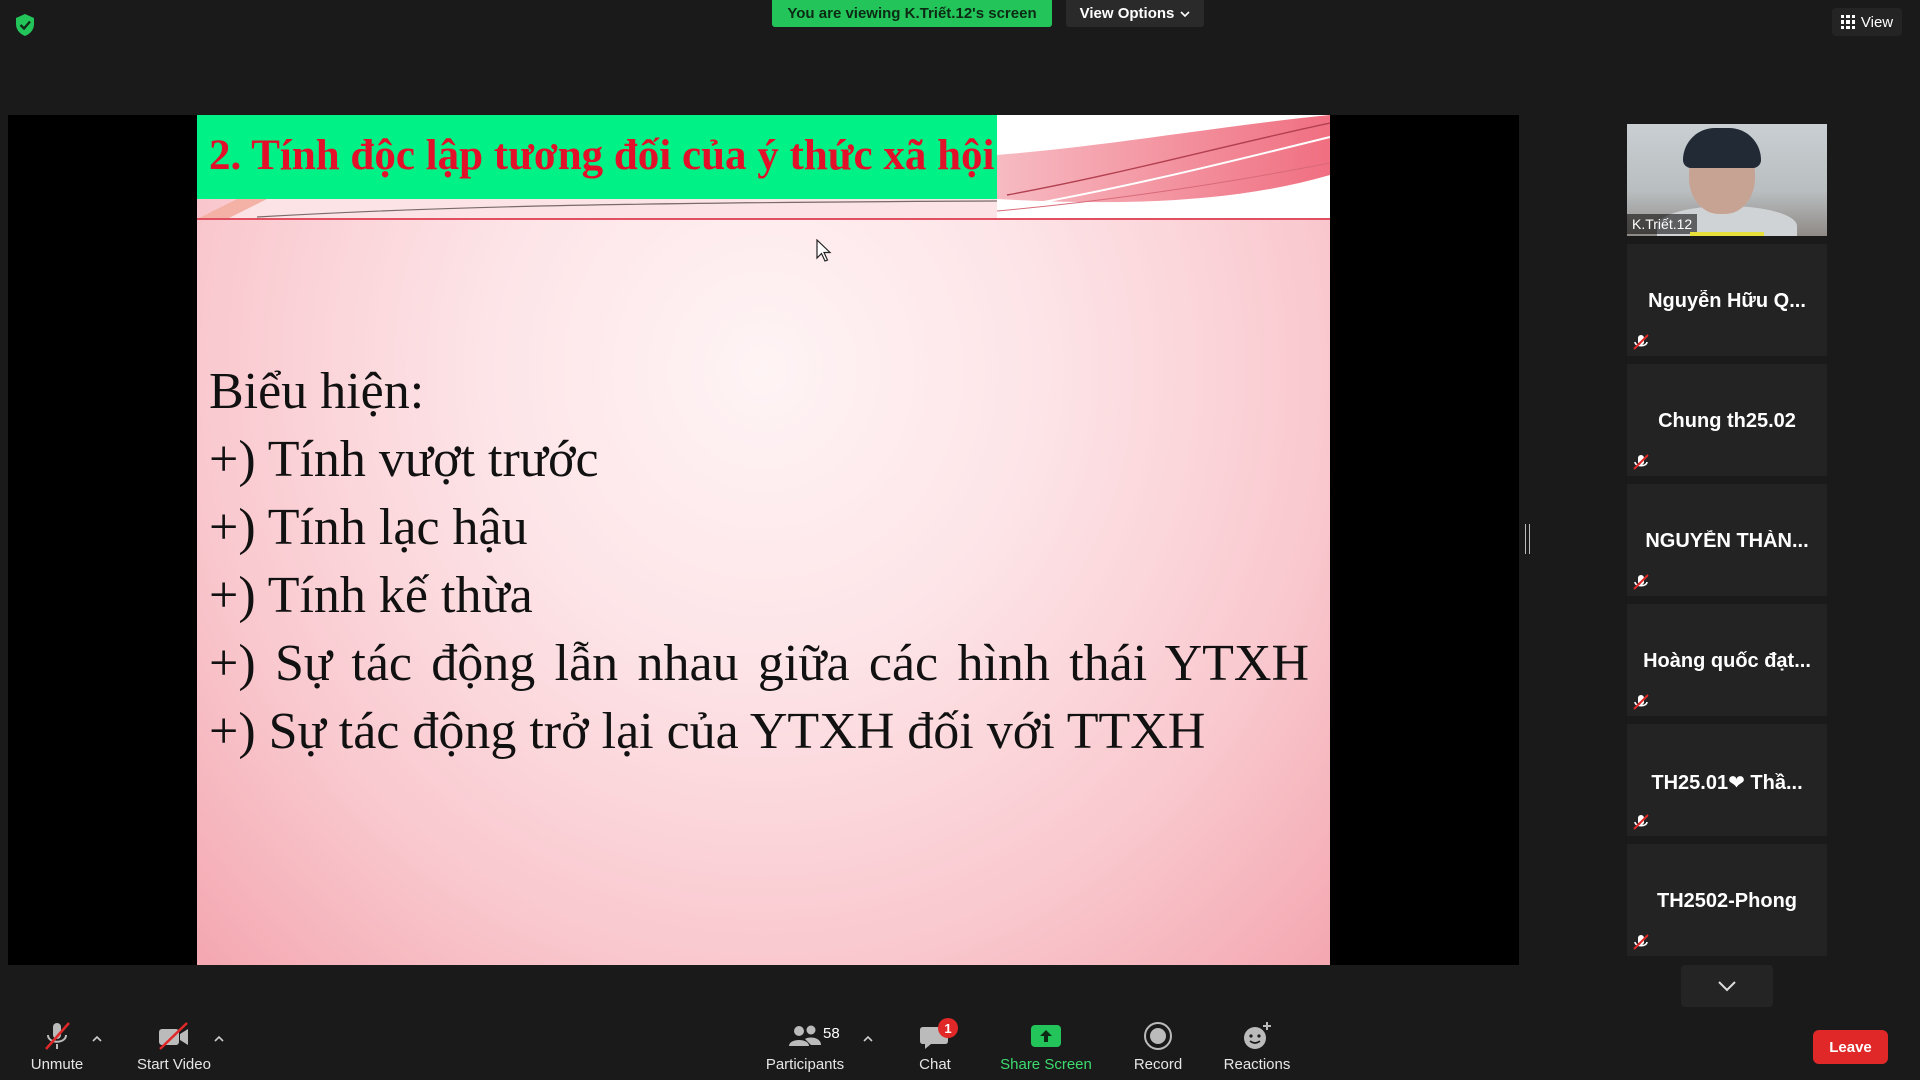  What do you see at coordinates (1163, 167) in the screenshot?
I see `slide-decorative-swoosh` at bounding box center [1163, 167].